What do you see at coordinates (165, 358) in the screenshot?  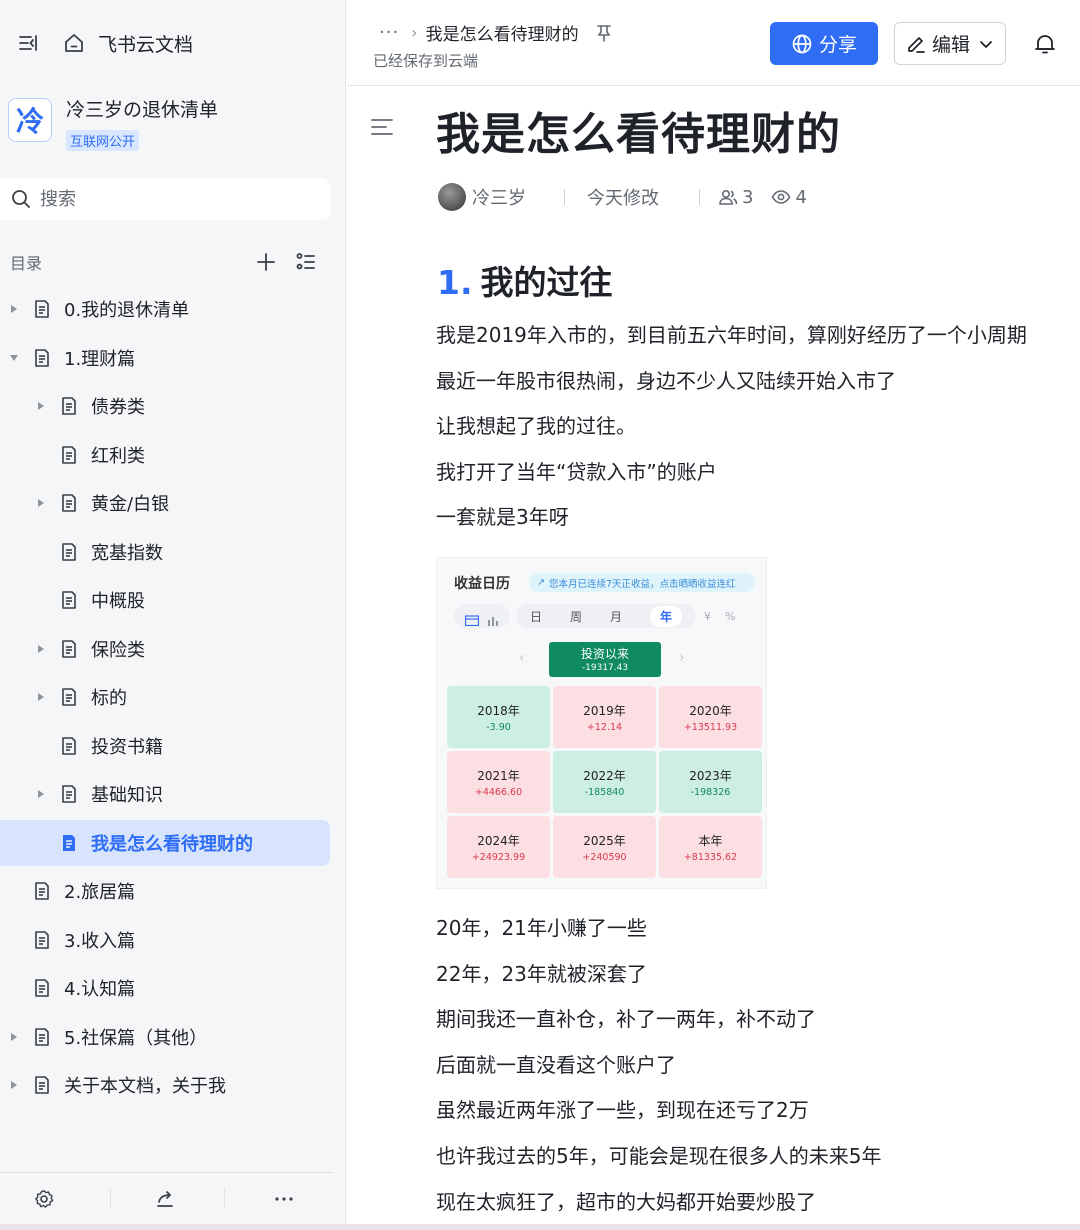 I see `sidebar-tree-item: 1.理财篇` at bounding box center [165, 358].